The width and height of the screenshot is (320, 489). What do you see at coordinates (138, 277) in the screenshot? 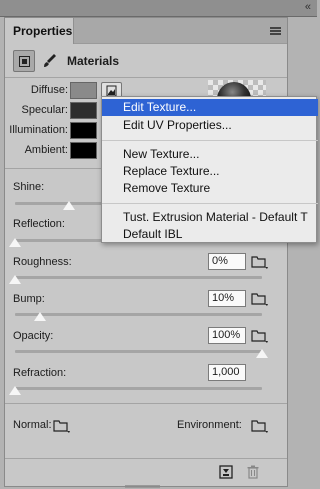
I see `roughness-slider-track` at bounding box center [138, 277].